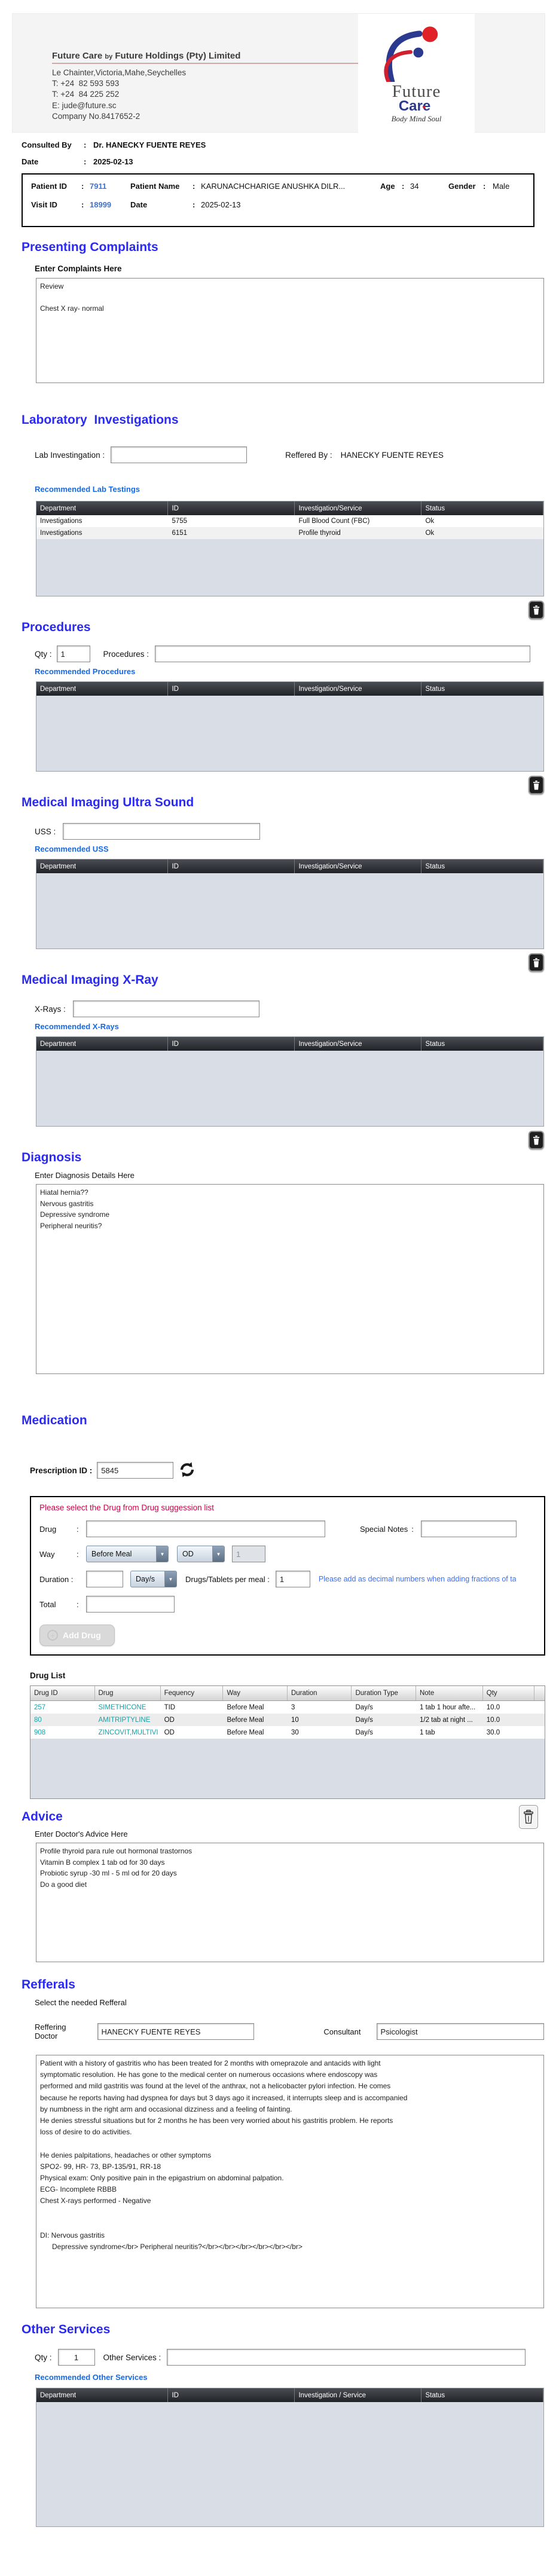 The width and height of the screenshot is (556, 2576). I want to click on drug-label: Drug, so click(48, 1529).